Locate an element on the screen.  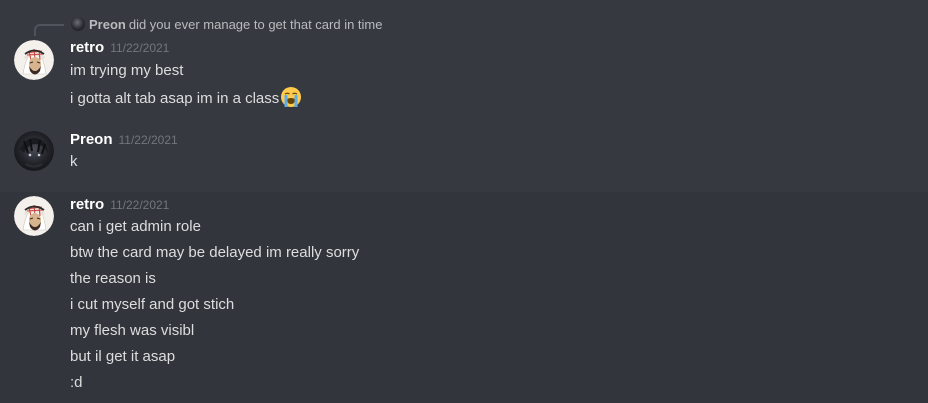
loudly-crying-face-icon is located at coordinates (291, 97).